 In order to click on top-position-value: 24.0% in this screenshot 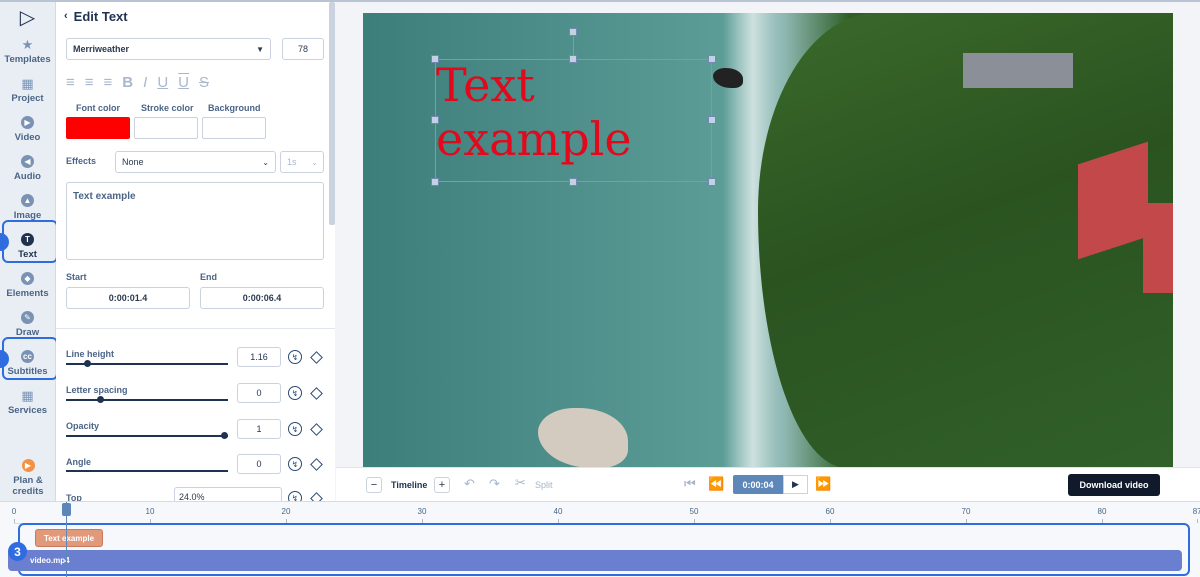, I will do `click(192, 496)`.